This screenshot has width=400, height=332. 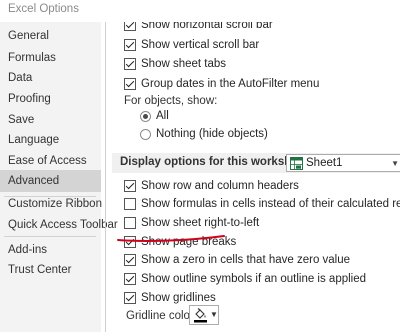 What do you see at coordinates (50, 120) in the screenshot?
I see `sidebar-item-save: Save` at bounding box center [50, 120].